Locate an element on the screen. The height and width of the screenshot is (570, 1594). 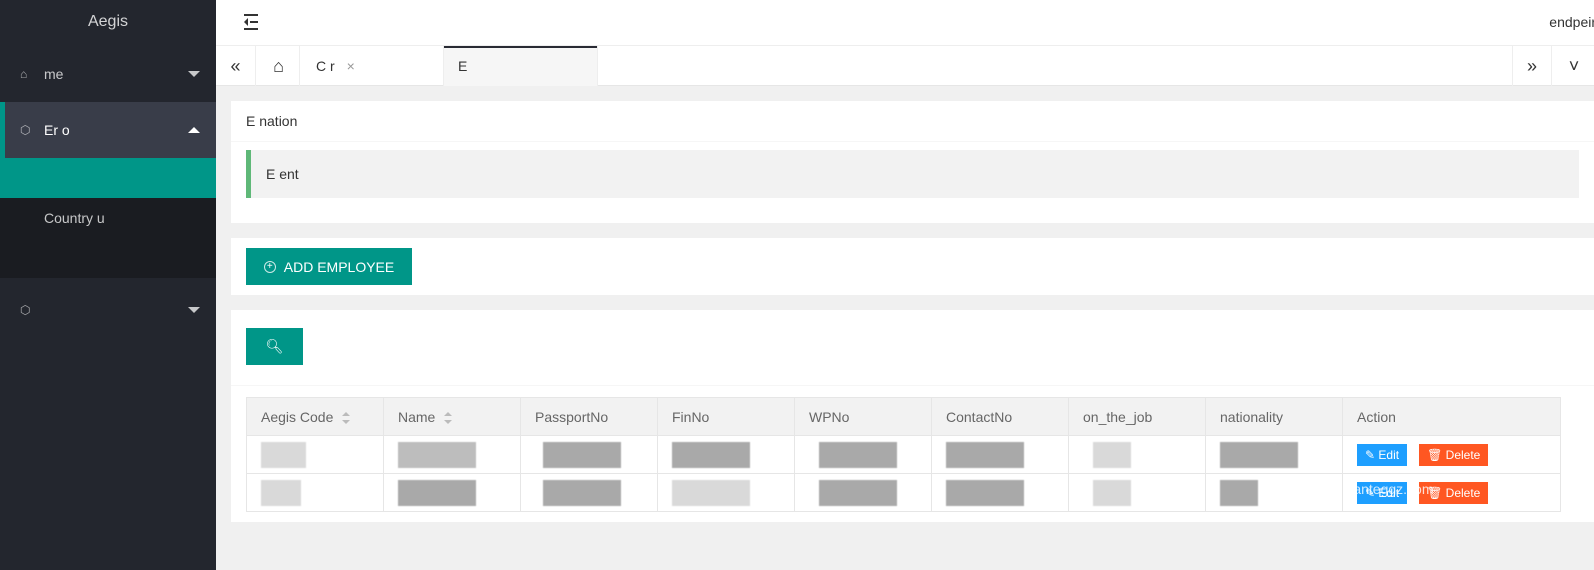
divider is located at coordinates (912, 385).